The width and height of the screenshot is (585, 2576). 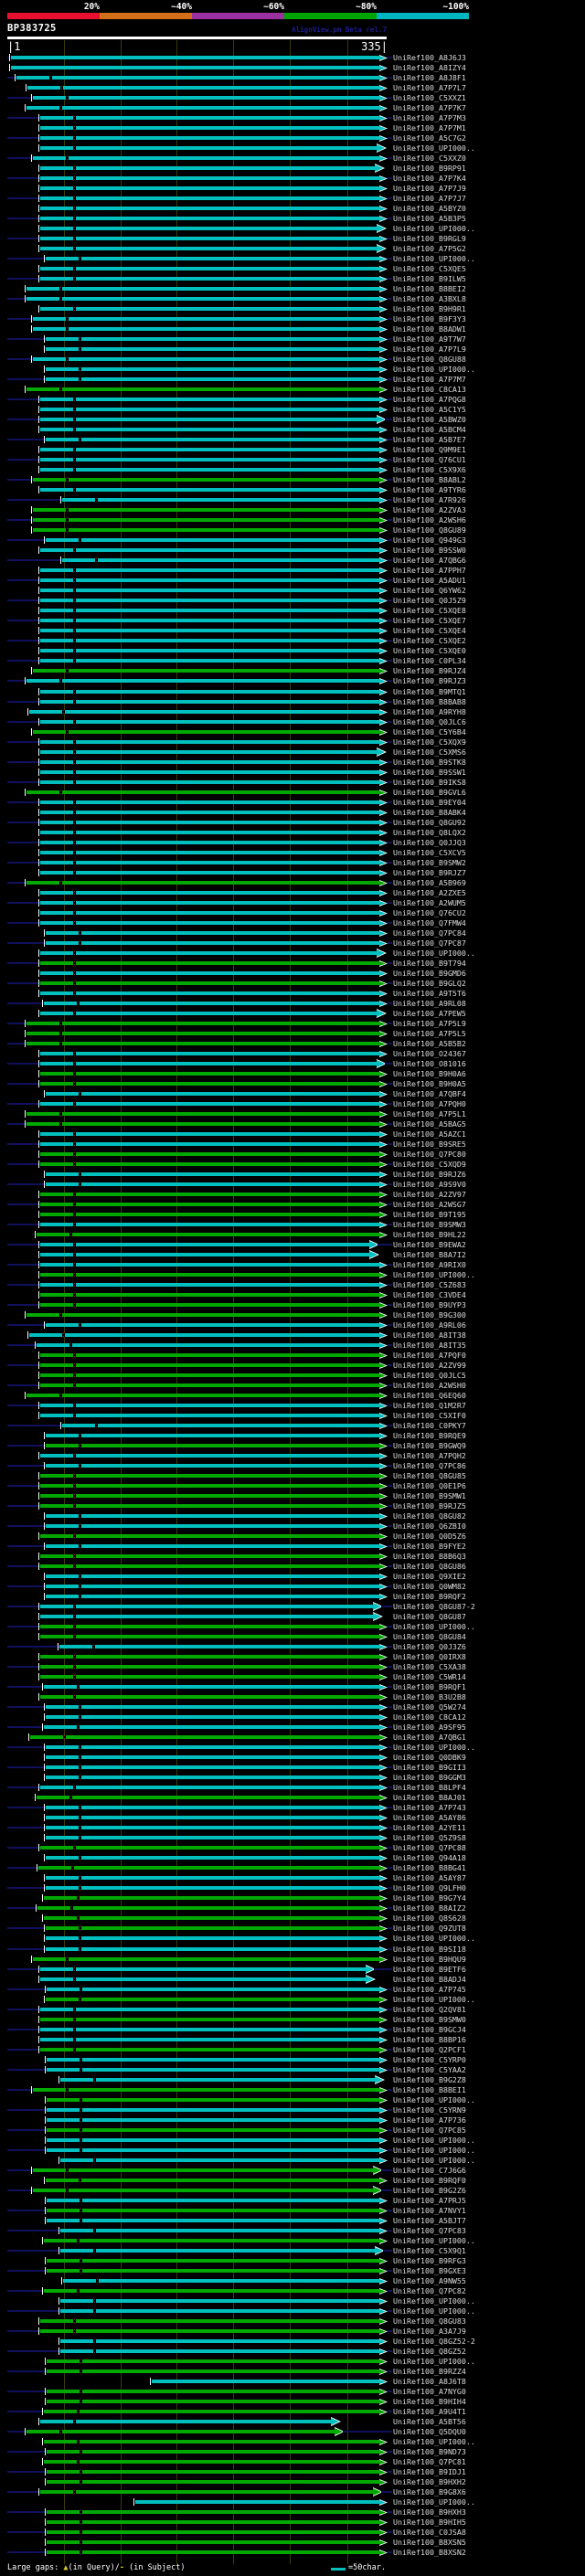 What do you see at coordinates (430, 530) in the screenshot?
I see `alignment-label: UniRef100_Q8GU89` at bounding box center [430, 530].